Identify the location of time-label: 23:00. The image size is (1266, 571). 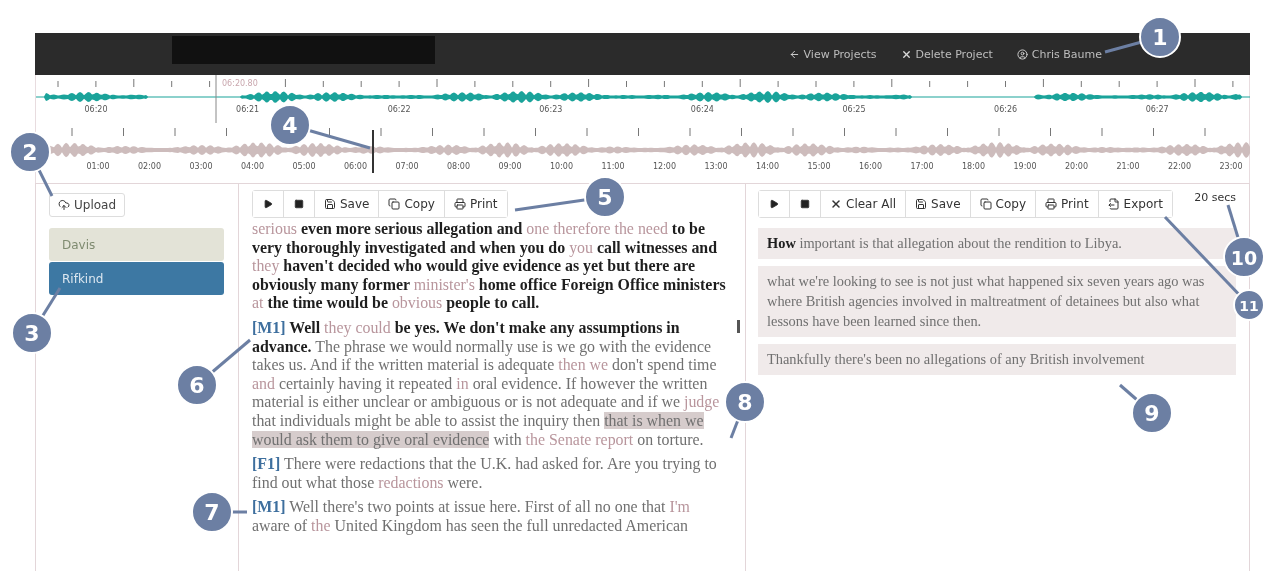
(1231, 166).